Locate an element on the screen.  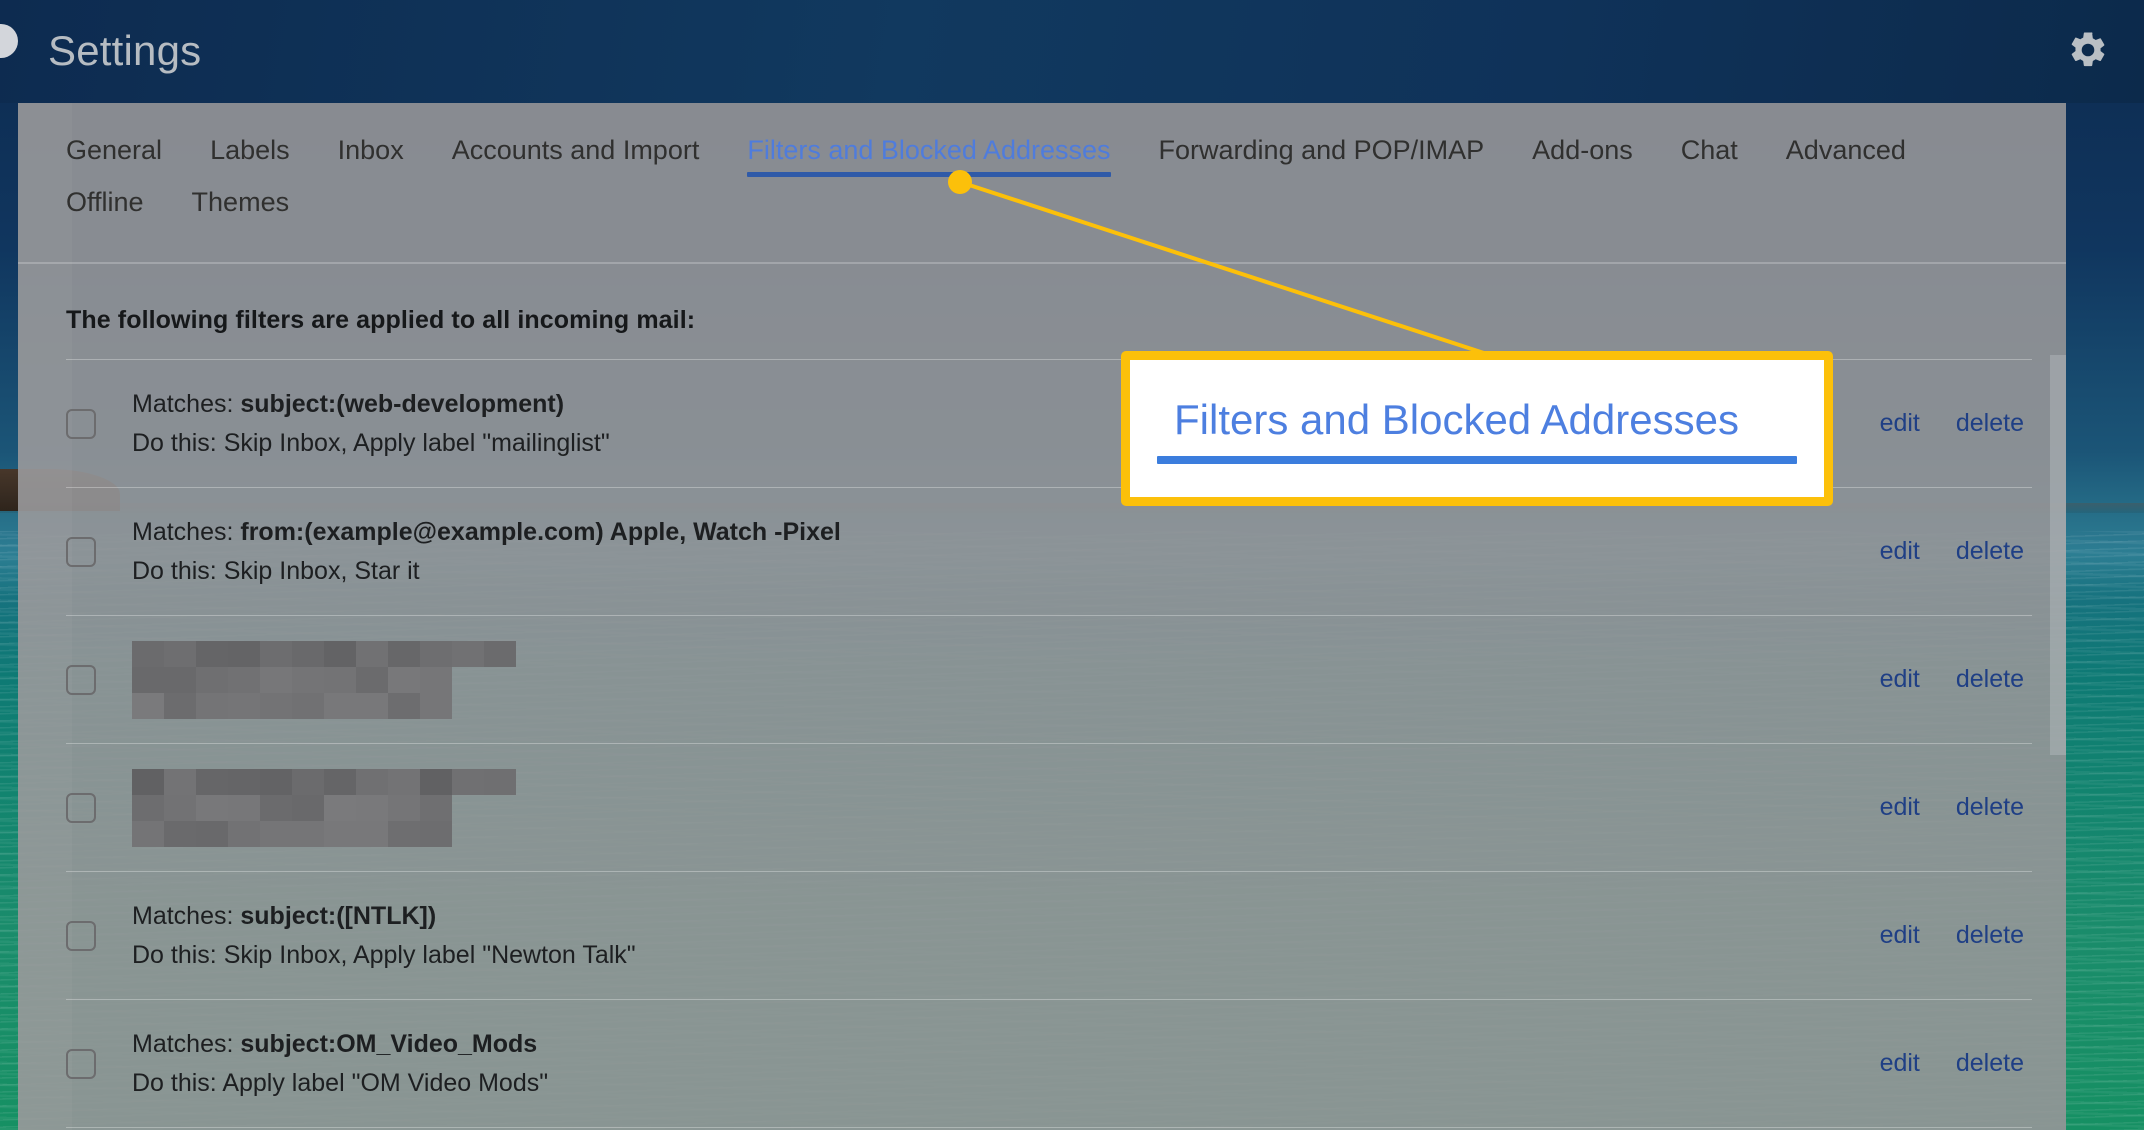
dothis-value: Skip Inbox, Apply label "mailinglist" is located at coordinates (416, 442).